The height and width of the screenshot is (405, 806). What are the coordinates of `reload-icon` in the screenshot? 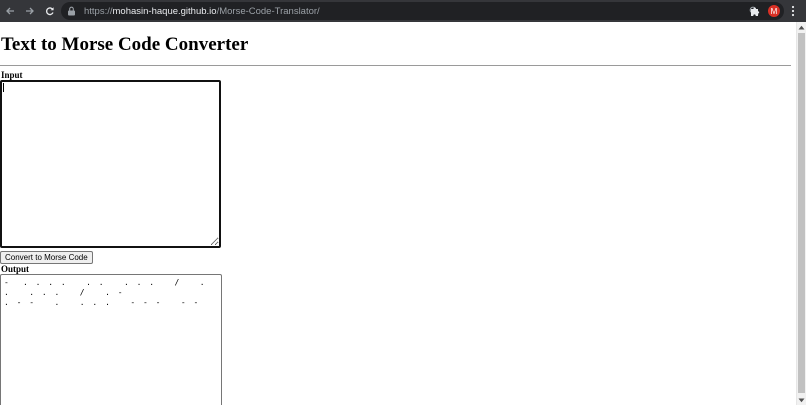 It's located at (50, 11).